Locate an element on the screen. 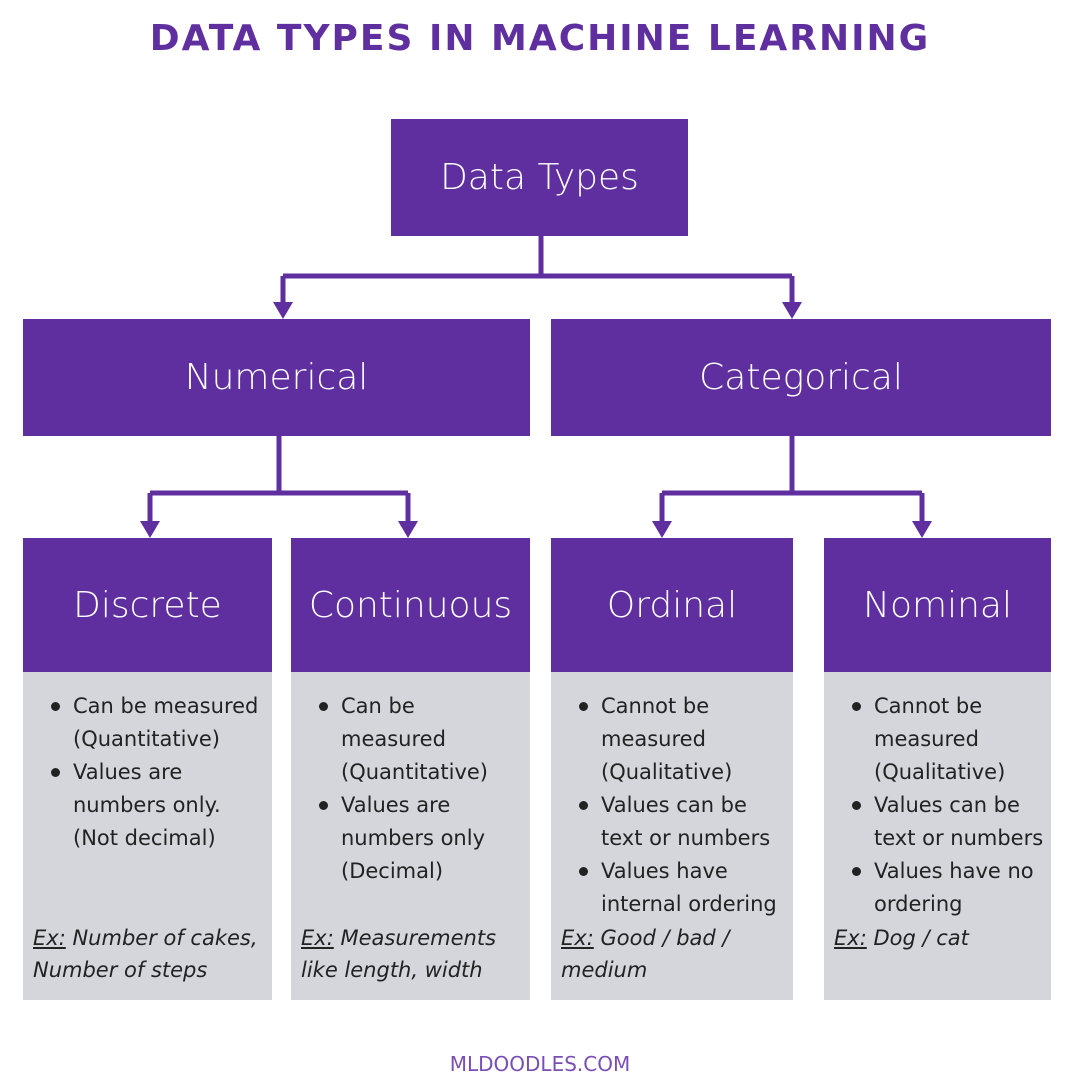 Image resolution: width=1080 pixels, height=1080 pixels. node-label: Nominal is located at coordinates (937, 605).